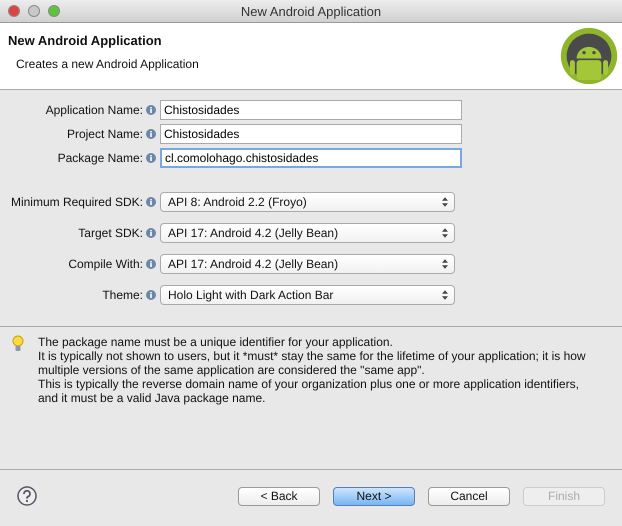 The image size is (622, 526). Describe the element at coordinates (105, 263) in the screenshot. I see `field-label: Compile With:` at that location.